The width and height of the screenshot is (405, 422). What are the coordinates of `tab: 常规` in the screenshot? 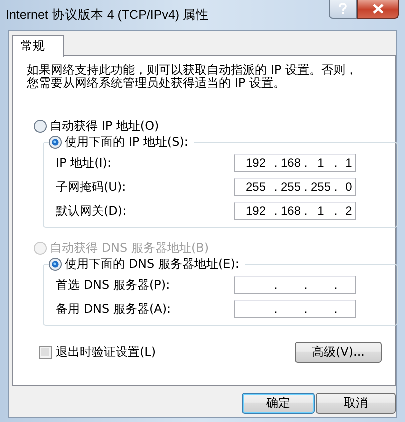 It's located at (38, 46).